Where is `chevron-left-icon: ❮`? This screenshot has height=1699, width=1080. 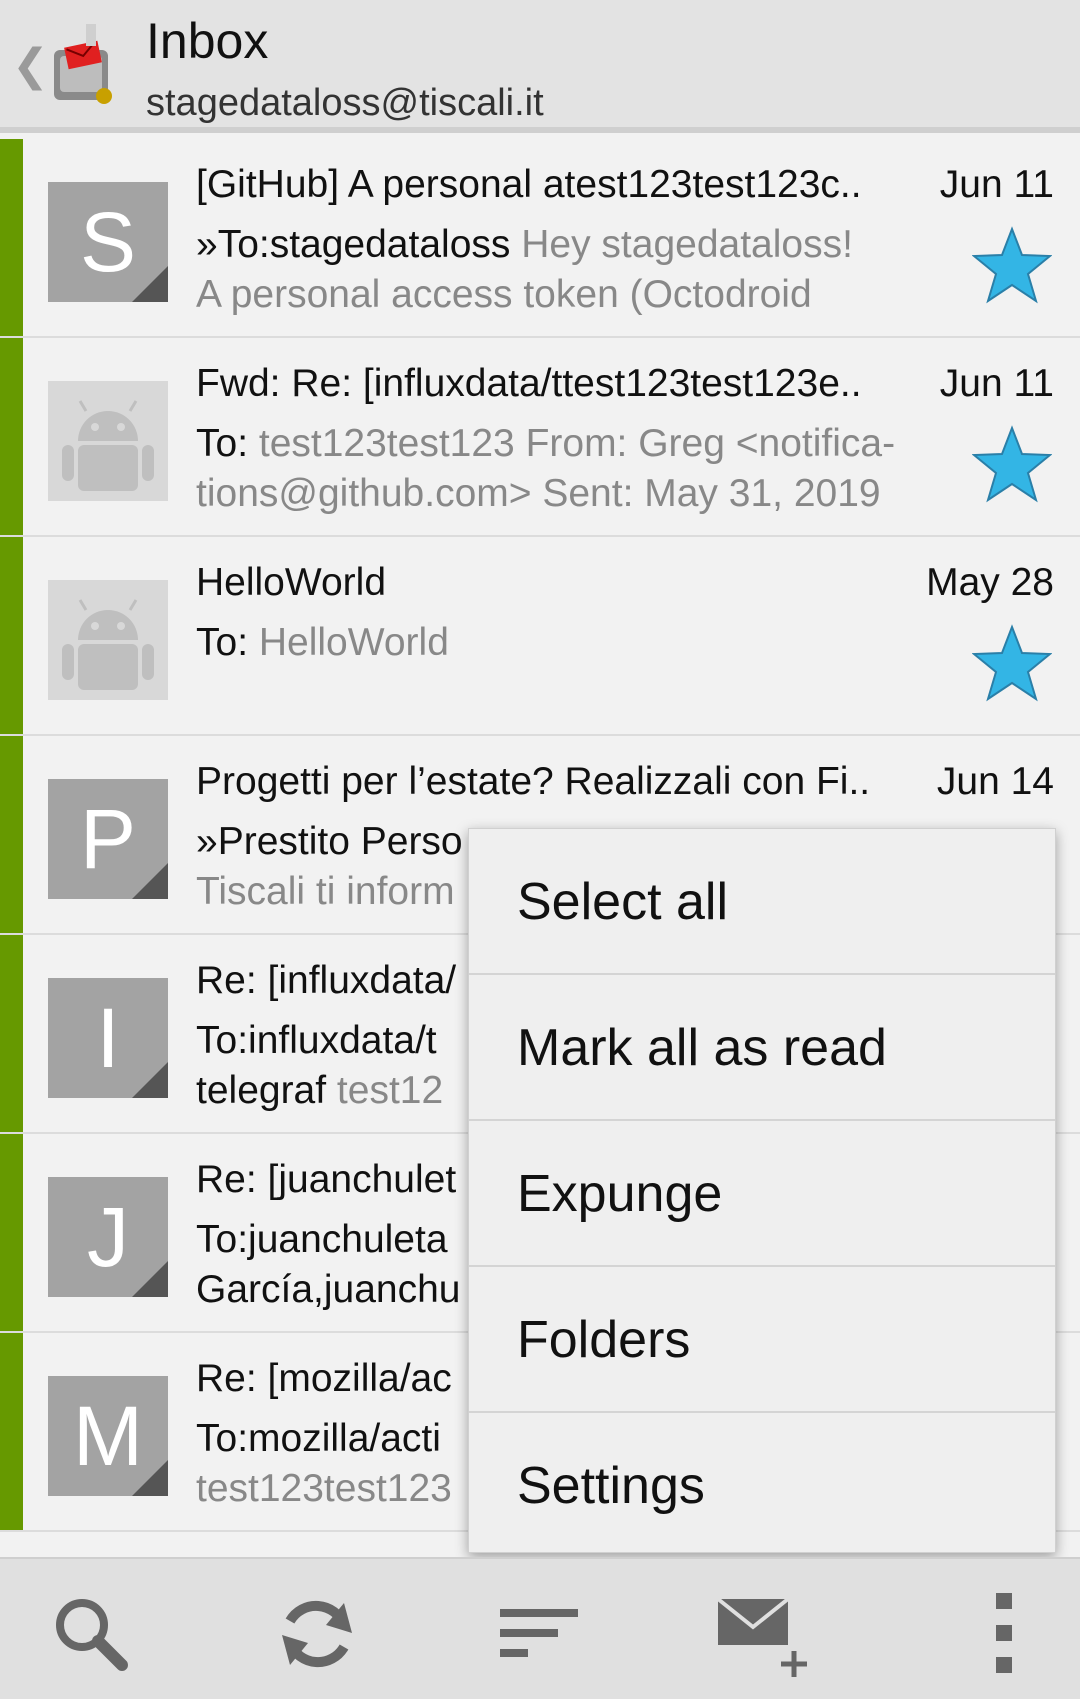 chevron-left-icon: ❮ is located at coordinates (30, 65).